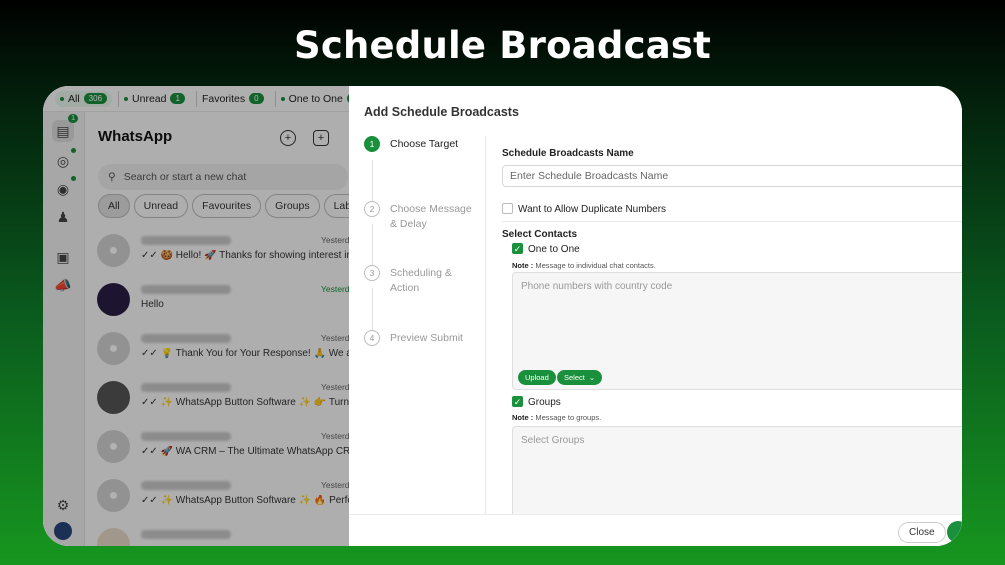 This screenshot has height=565, width=1005. What do you see at coordinates (507, 208) in the screenshot?
I see `allow-duplicates-checkbox` at bounding box center [507, 208].